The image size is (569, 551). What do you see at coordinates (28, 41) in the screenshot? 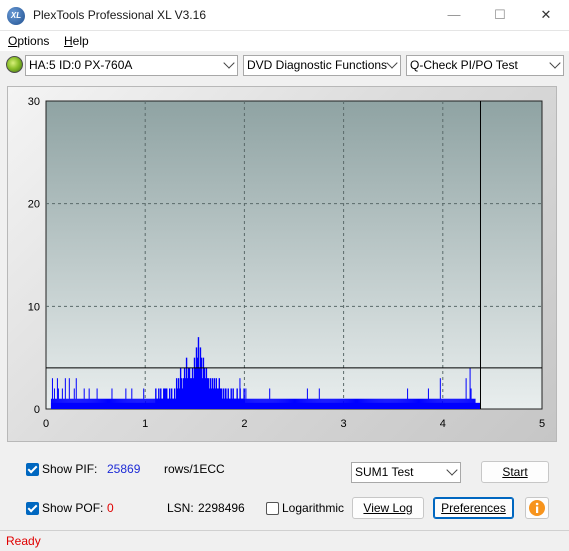
I see `menu-options: Options` at bounding box center [28, 41].